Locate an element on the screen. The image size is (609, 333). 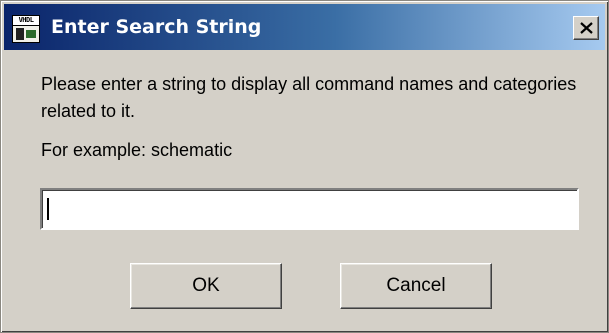
title-bar: VHDL Enter Search String is located at coordinates (304, 27).